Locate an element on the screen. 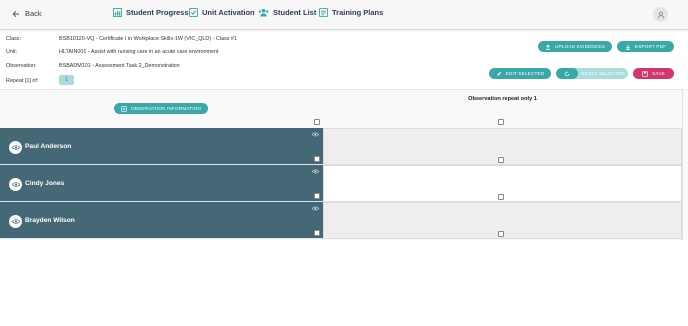 This screenshot has width=688, height=326. observation-information-button: OBSERVATION INFORMATION is located at coordinates (161, 108).